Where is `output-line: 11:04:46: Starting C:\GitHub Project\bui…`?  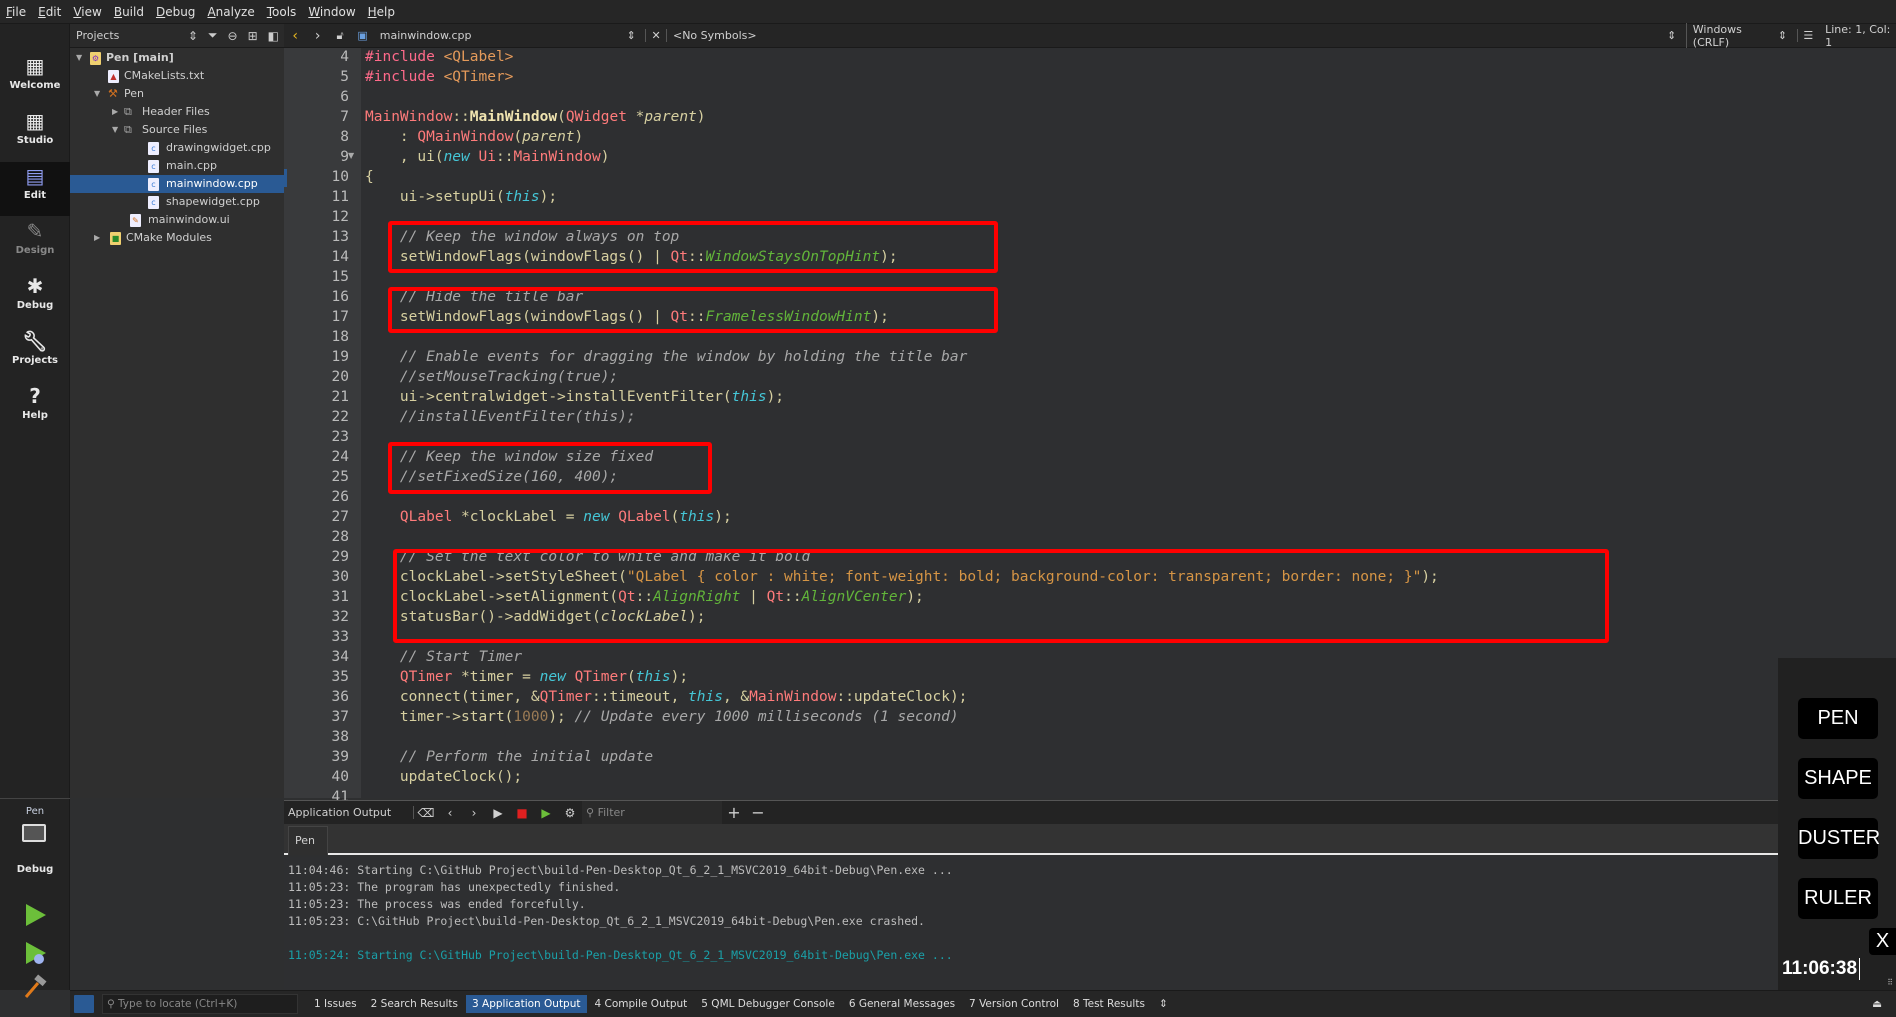
output-line: 11:04:46: Starting C:\GitHub Project\bui… is located at coordinates (620, 870).